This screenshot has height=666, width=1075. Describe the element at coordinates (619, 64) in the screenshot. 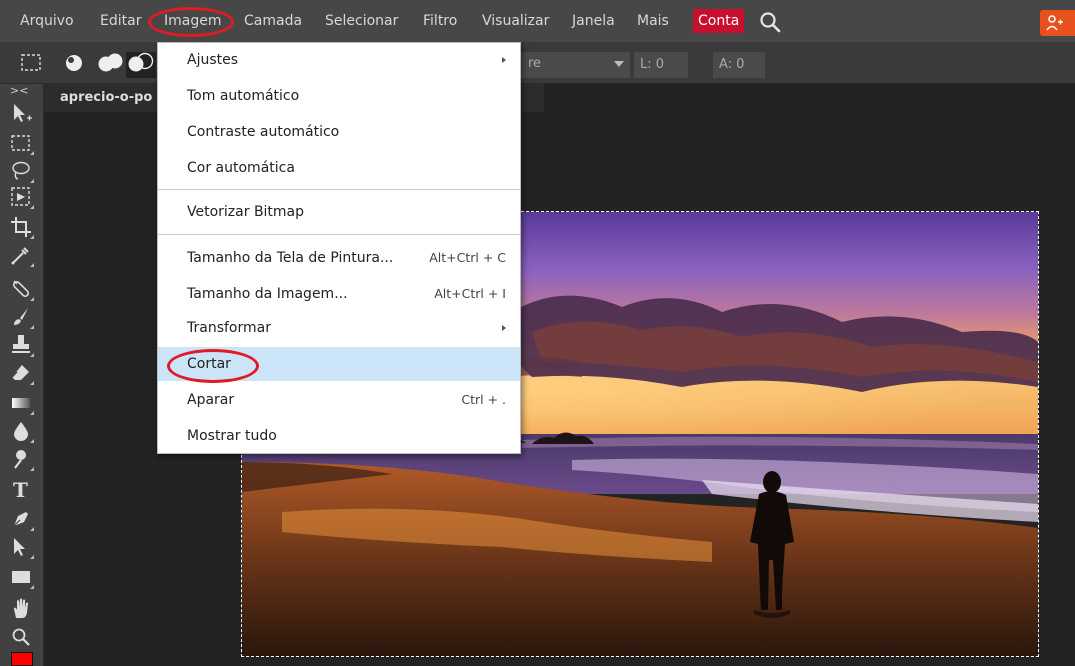

I see `dropdown-arrow-icon` at that location.